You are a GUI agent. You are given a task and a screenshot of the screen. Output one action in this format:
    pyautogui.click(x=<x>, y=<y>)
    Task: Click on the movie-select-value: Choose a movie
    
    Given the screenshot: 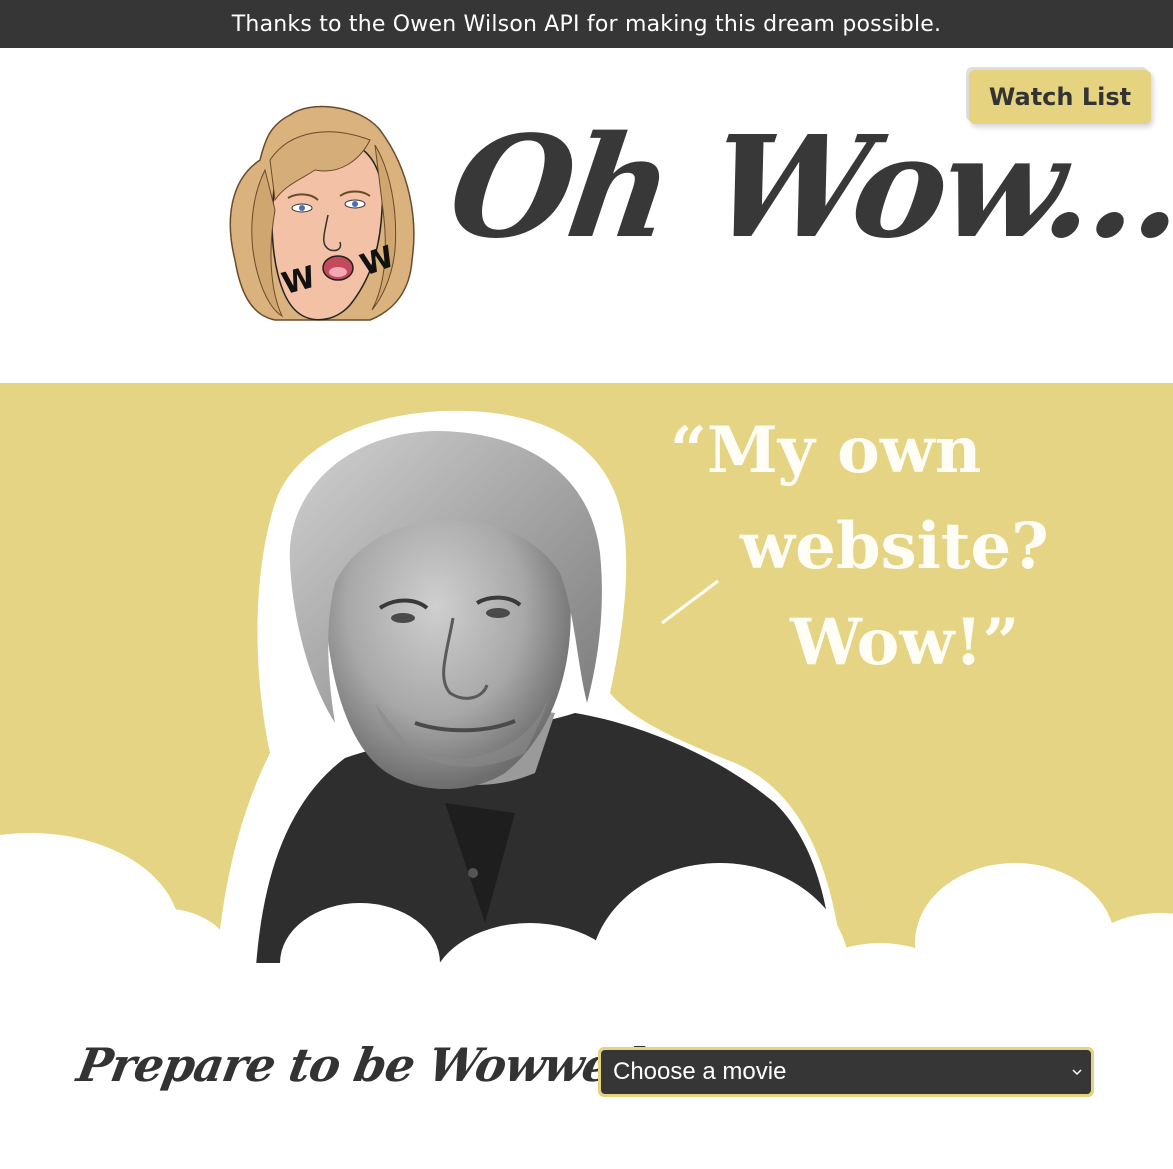 What is the action you would take?
    pyautogui.click(x=700, y=1071)
    